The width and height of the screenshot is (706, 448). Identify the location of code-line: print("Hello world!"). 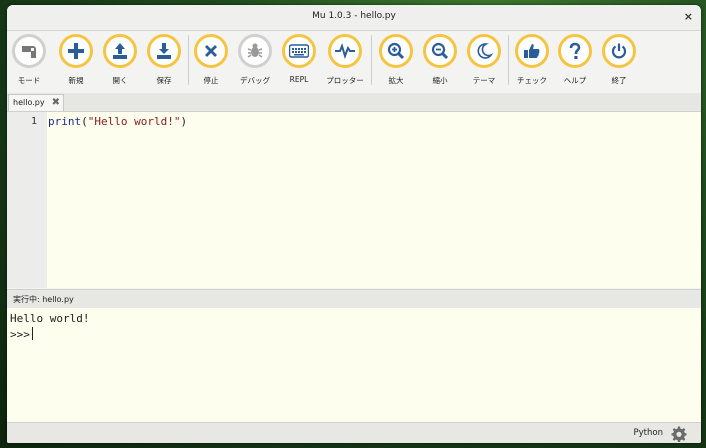
(117, 121).